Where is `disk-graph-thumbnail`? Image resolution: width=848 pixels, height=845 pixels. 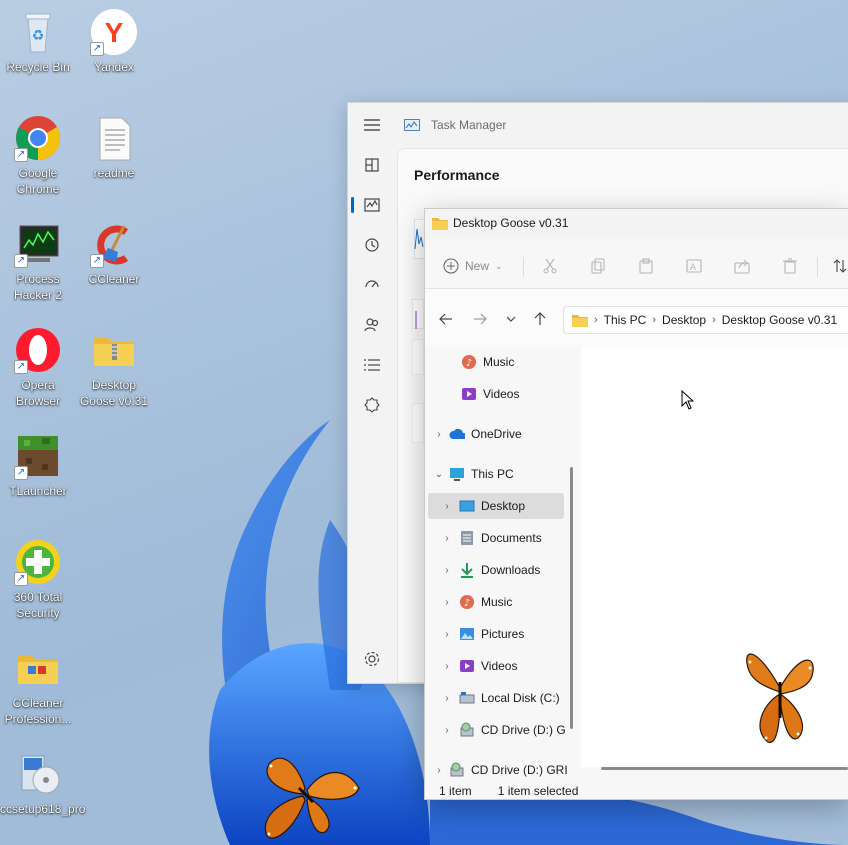
disk-graph-thumbnail is located at coordinates (418, 357).